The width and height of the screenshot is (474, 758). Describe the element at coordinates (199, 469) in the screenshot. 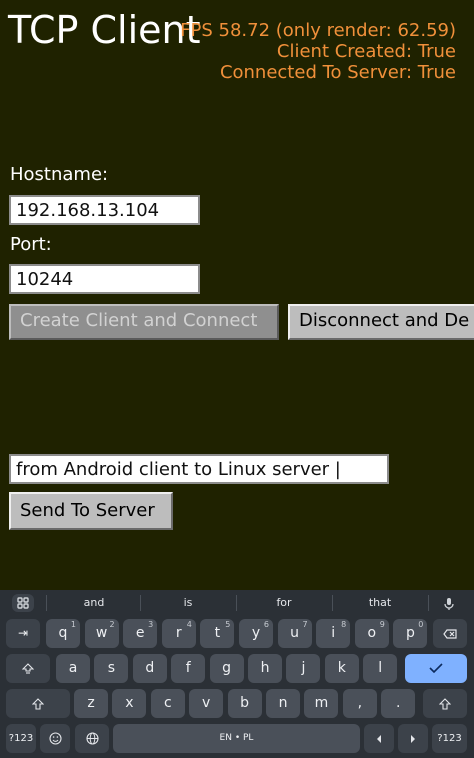

I see `message-input: from Android client to Linux server |` at that location.